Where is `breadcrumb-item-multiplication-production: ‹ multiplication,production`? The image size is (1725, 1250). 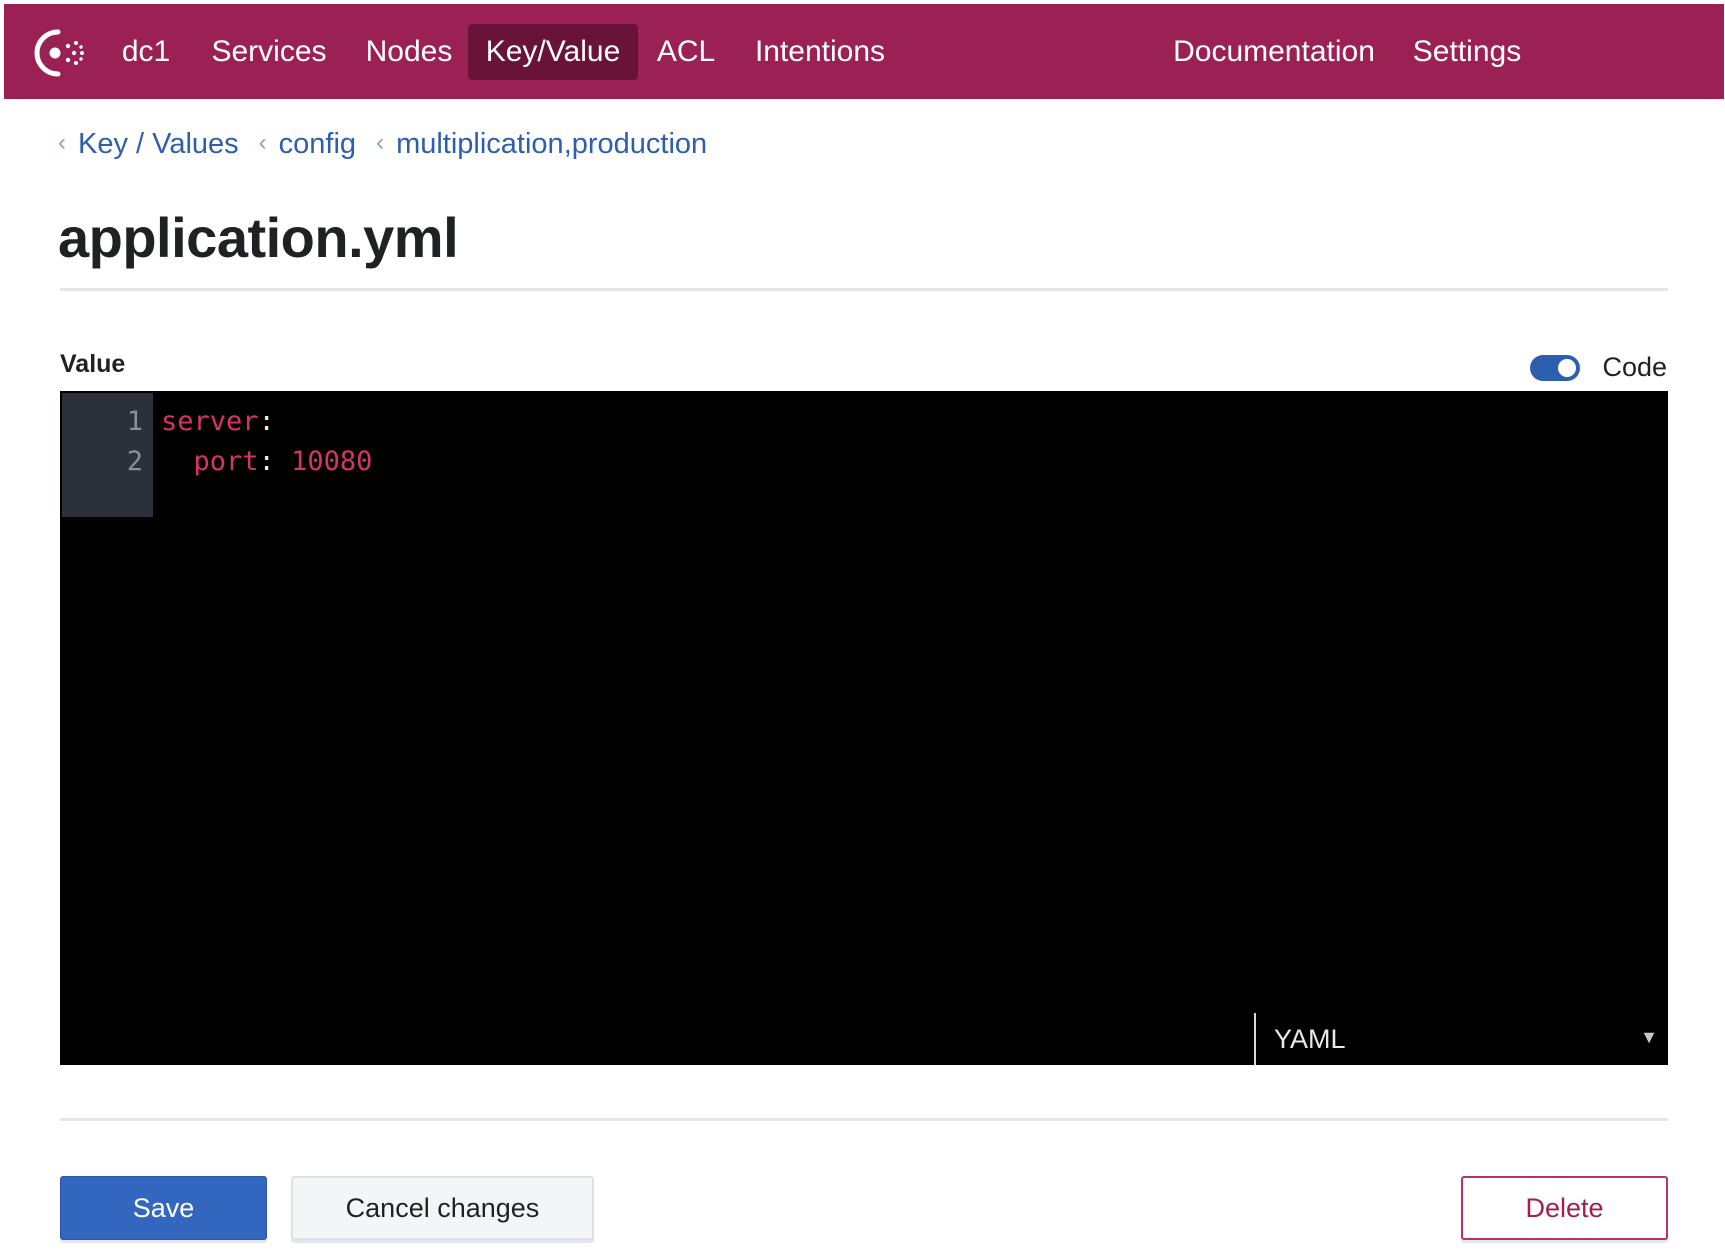
breadcrumb-item-multiplication-production: ‹ multiplication,production is located at coordinates (541, 144).